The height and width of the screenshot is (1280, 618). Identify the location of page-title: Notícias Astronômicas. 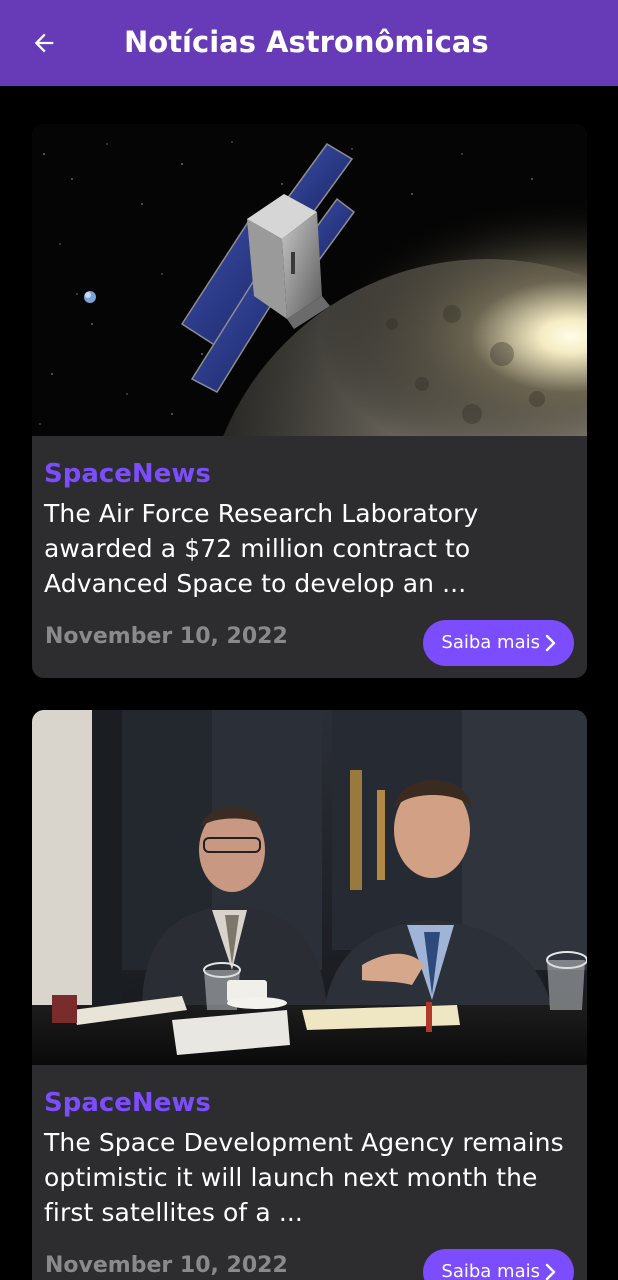
(306, 42).